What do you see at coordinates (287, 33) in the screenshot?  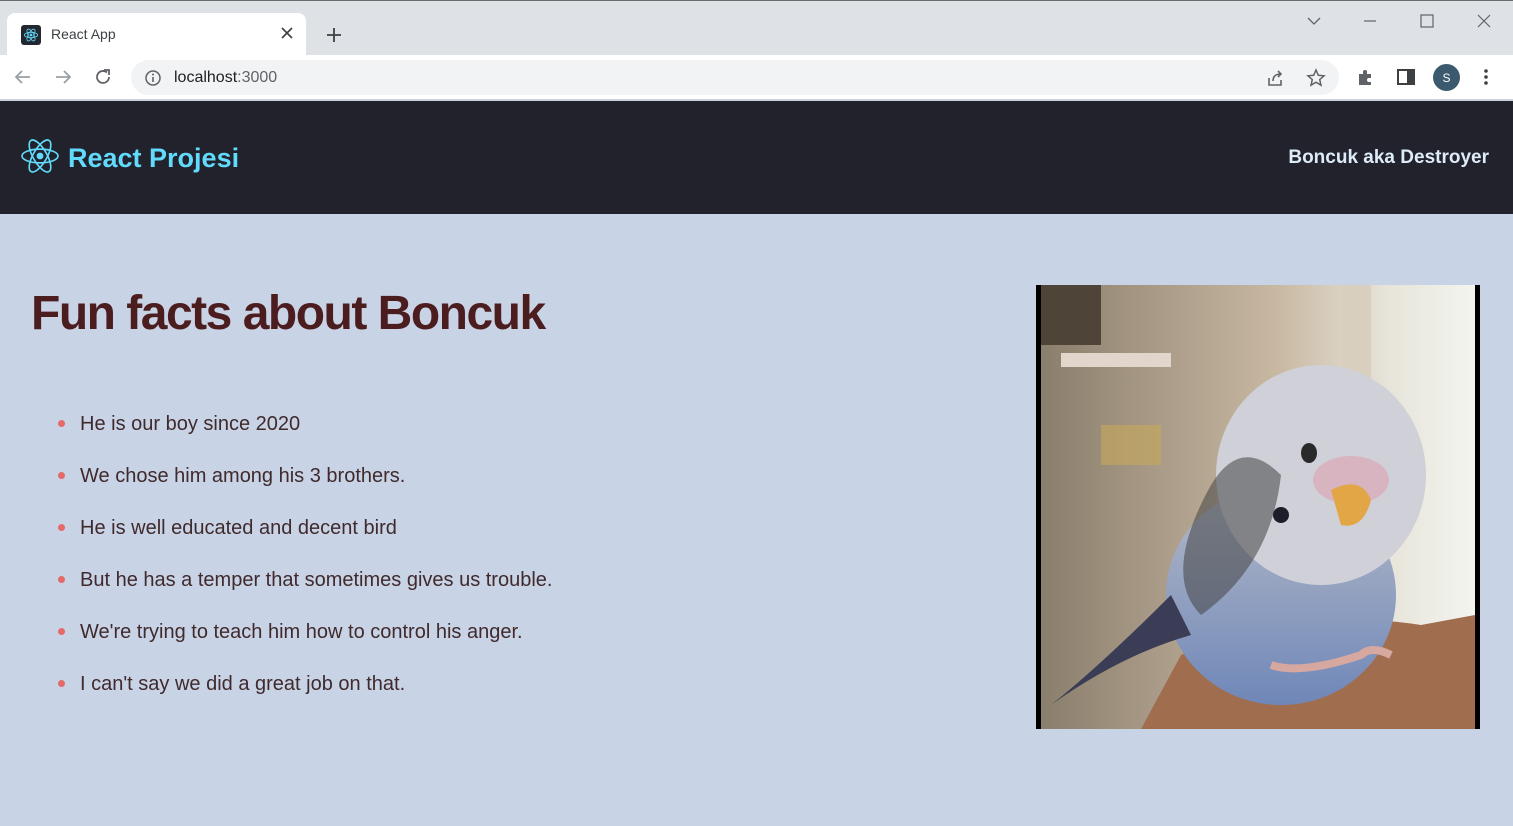 I see `close-icon` at bounding box center [287, 33].